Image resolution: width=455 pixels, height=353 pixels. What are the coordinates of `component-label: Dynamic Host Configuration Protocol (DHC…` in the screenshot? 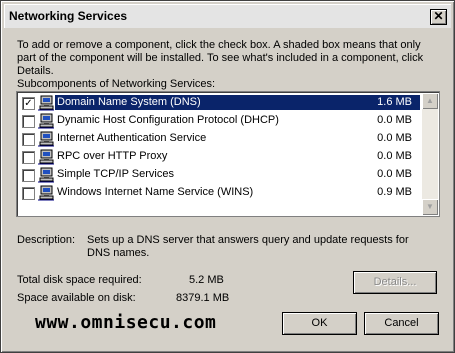 It's located at (168, 120).